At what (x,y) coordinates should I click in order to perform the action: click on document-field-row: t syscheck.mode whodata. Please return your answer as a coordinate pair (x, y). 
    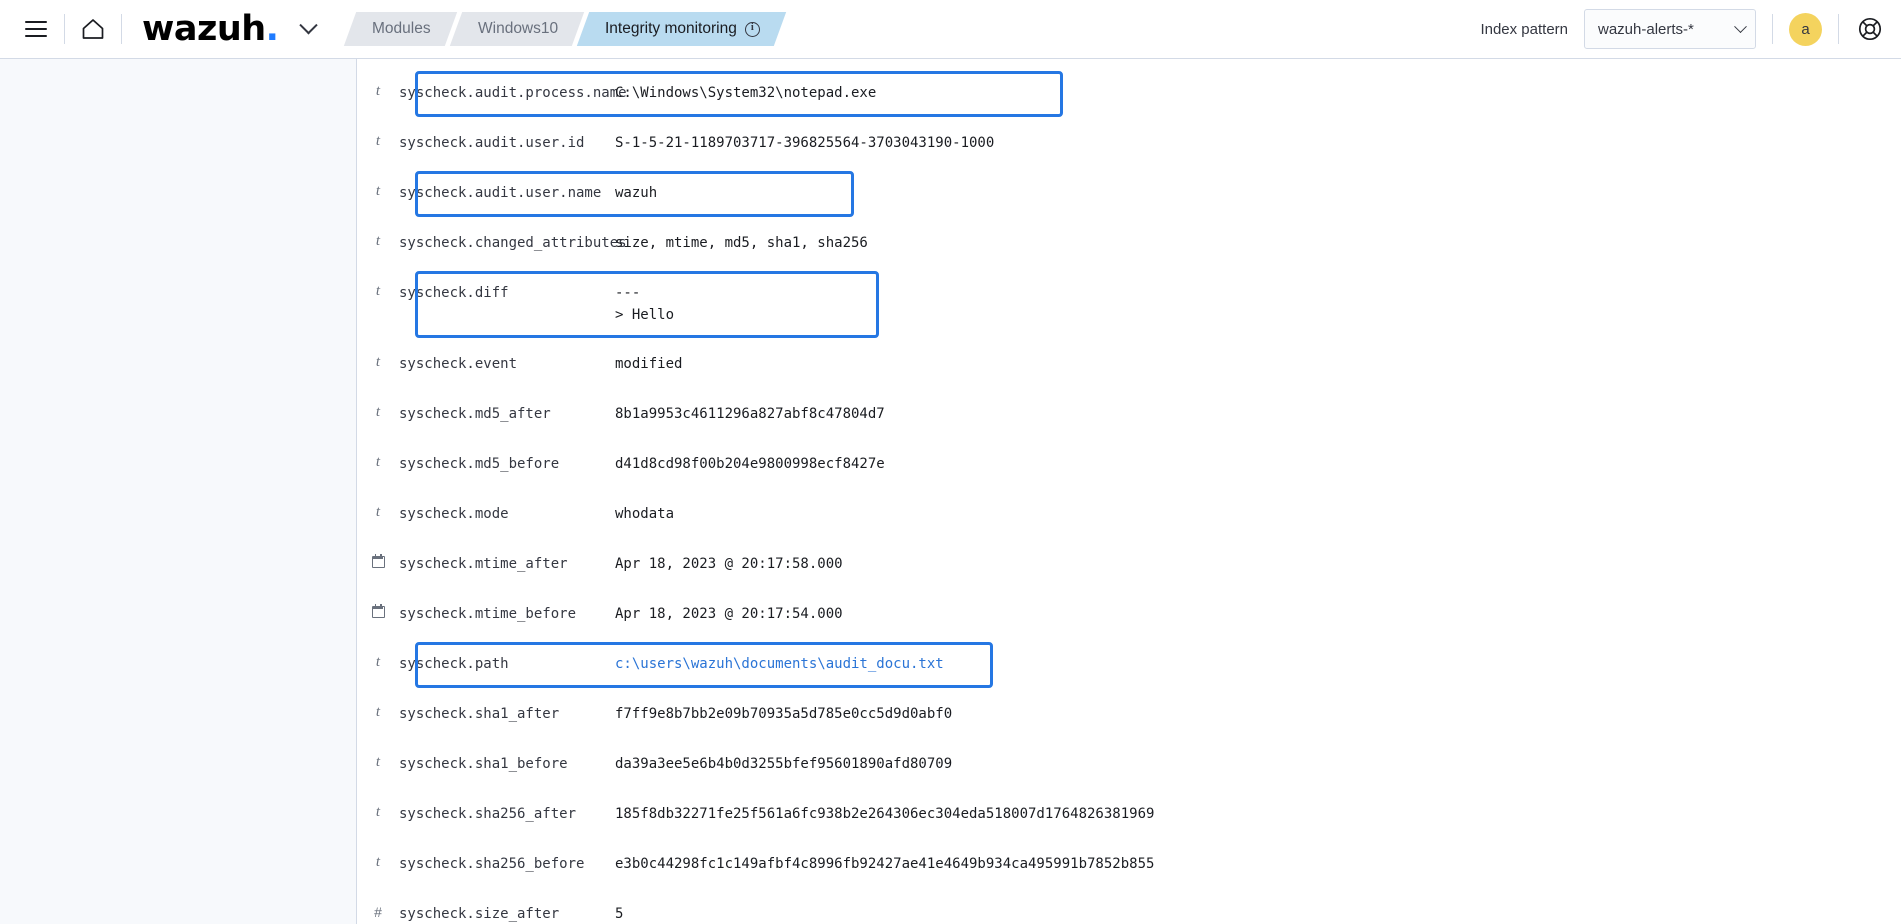
    Looking at the image, I should click on (1129, 515).